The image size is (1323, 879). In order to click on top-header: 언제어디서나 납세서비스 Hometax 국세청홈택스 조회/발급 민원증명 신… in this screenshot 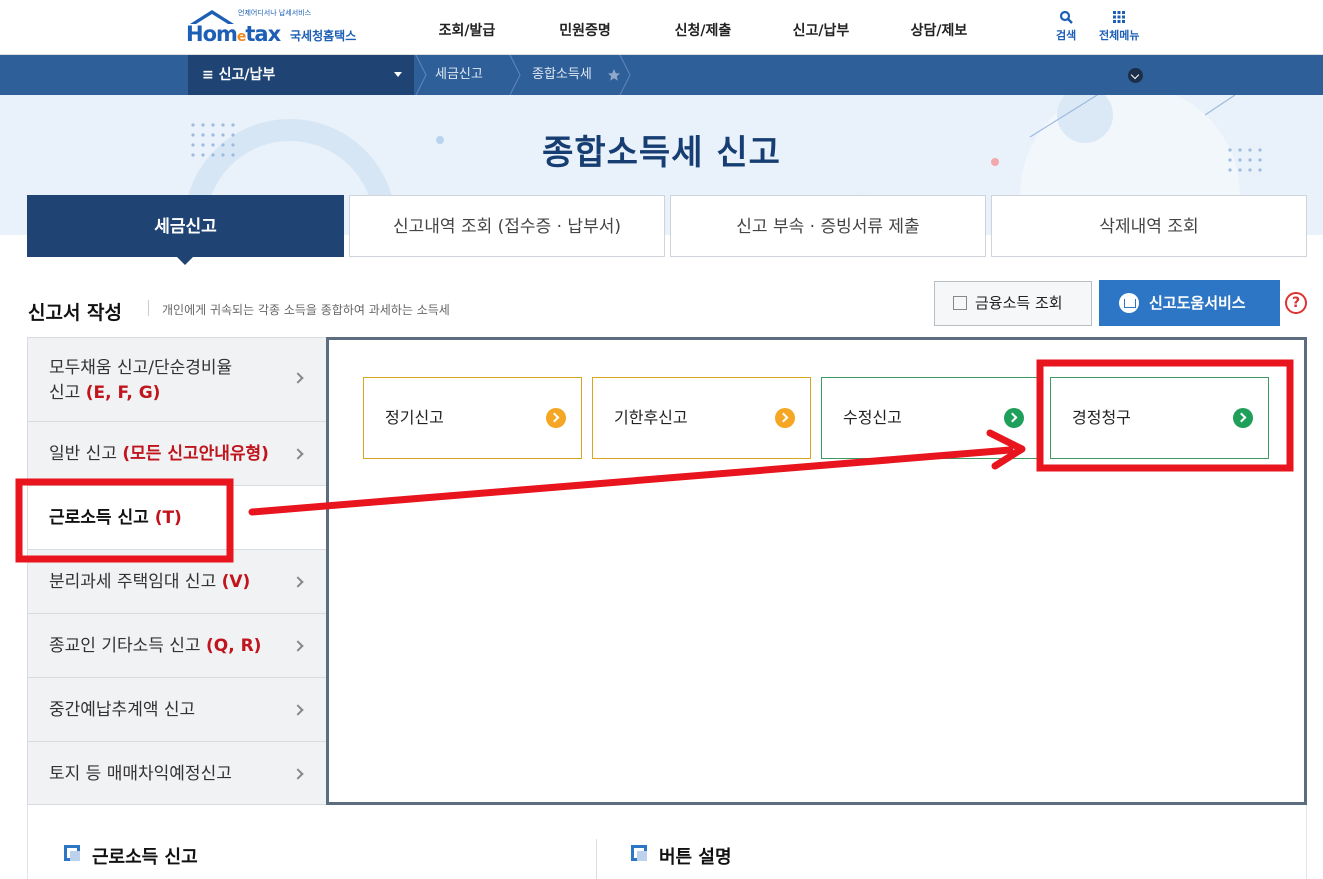, I will do `click(661, 27)`.